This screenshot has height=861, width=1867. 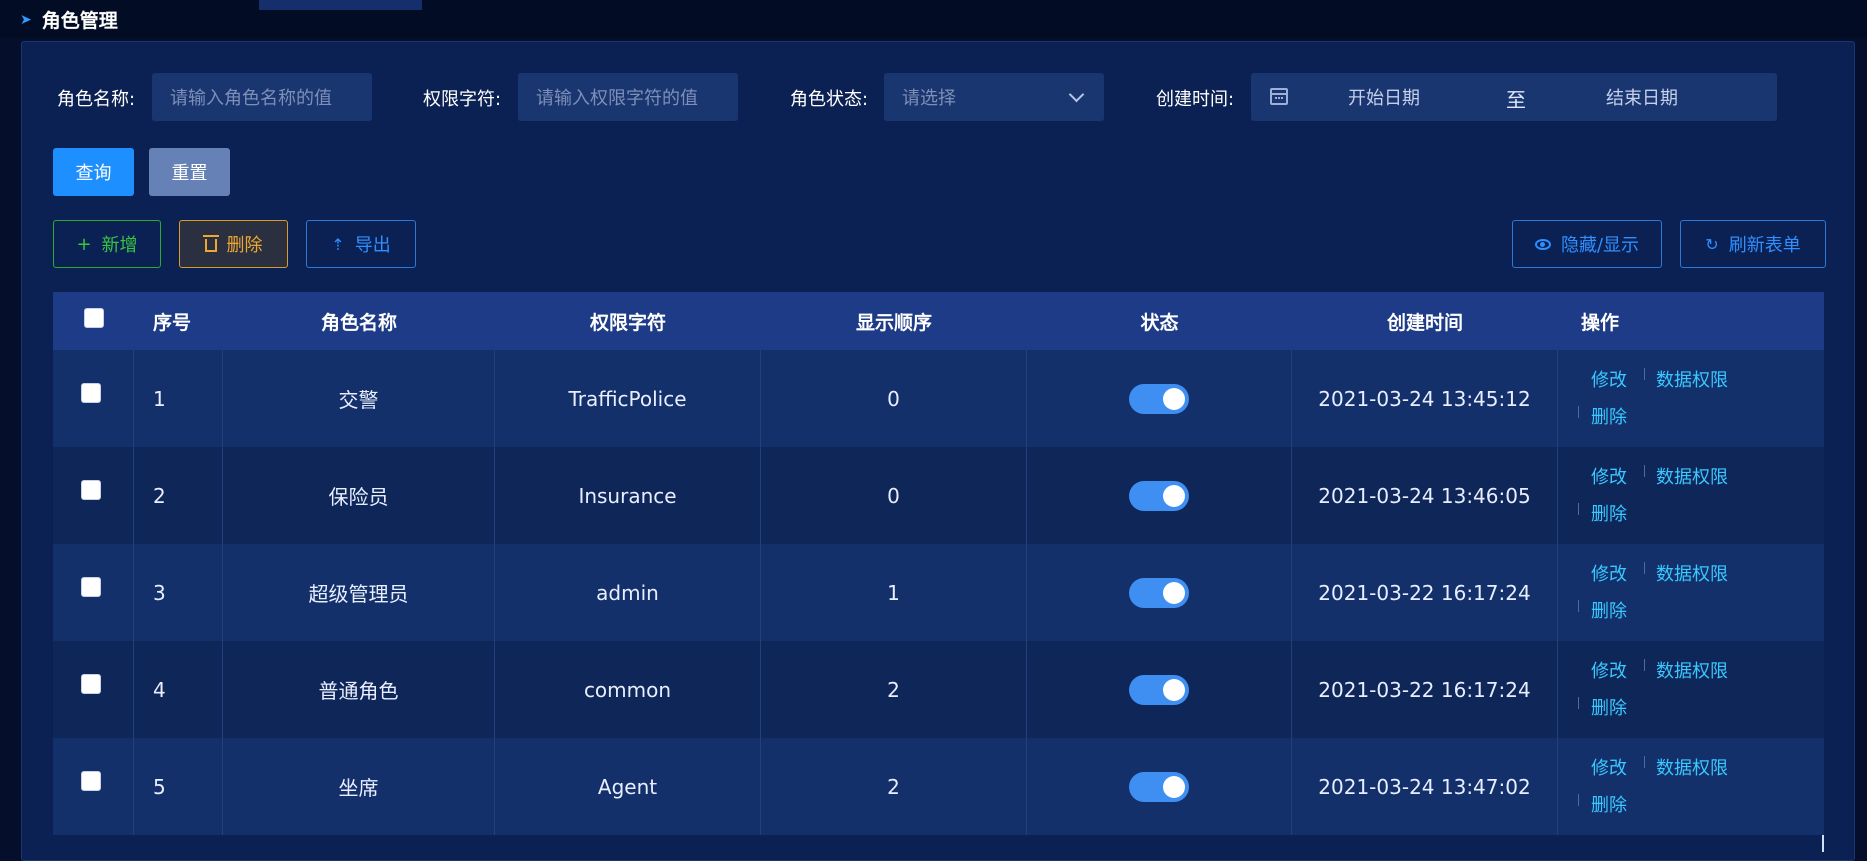 I want to click on role-status-select: 请选择, so click(x=994, y=97).